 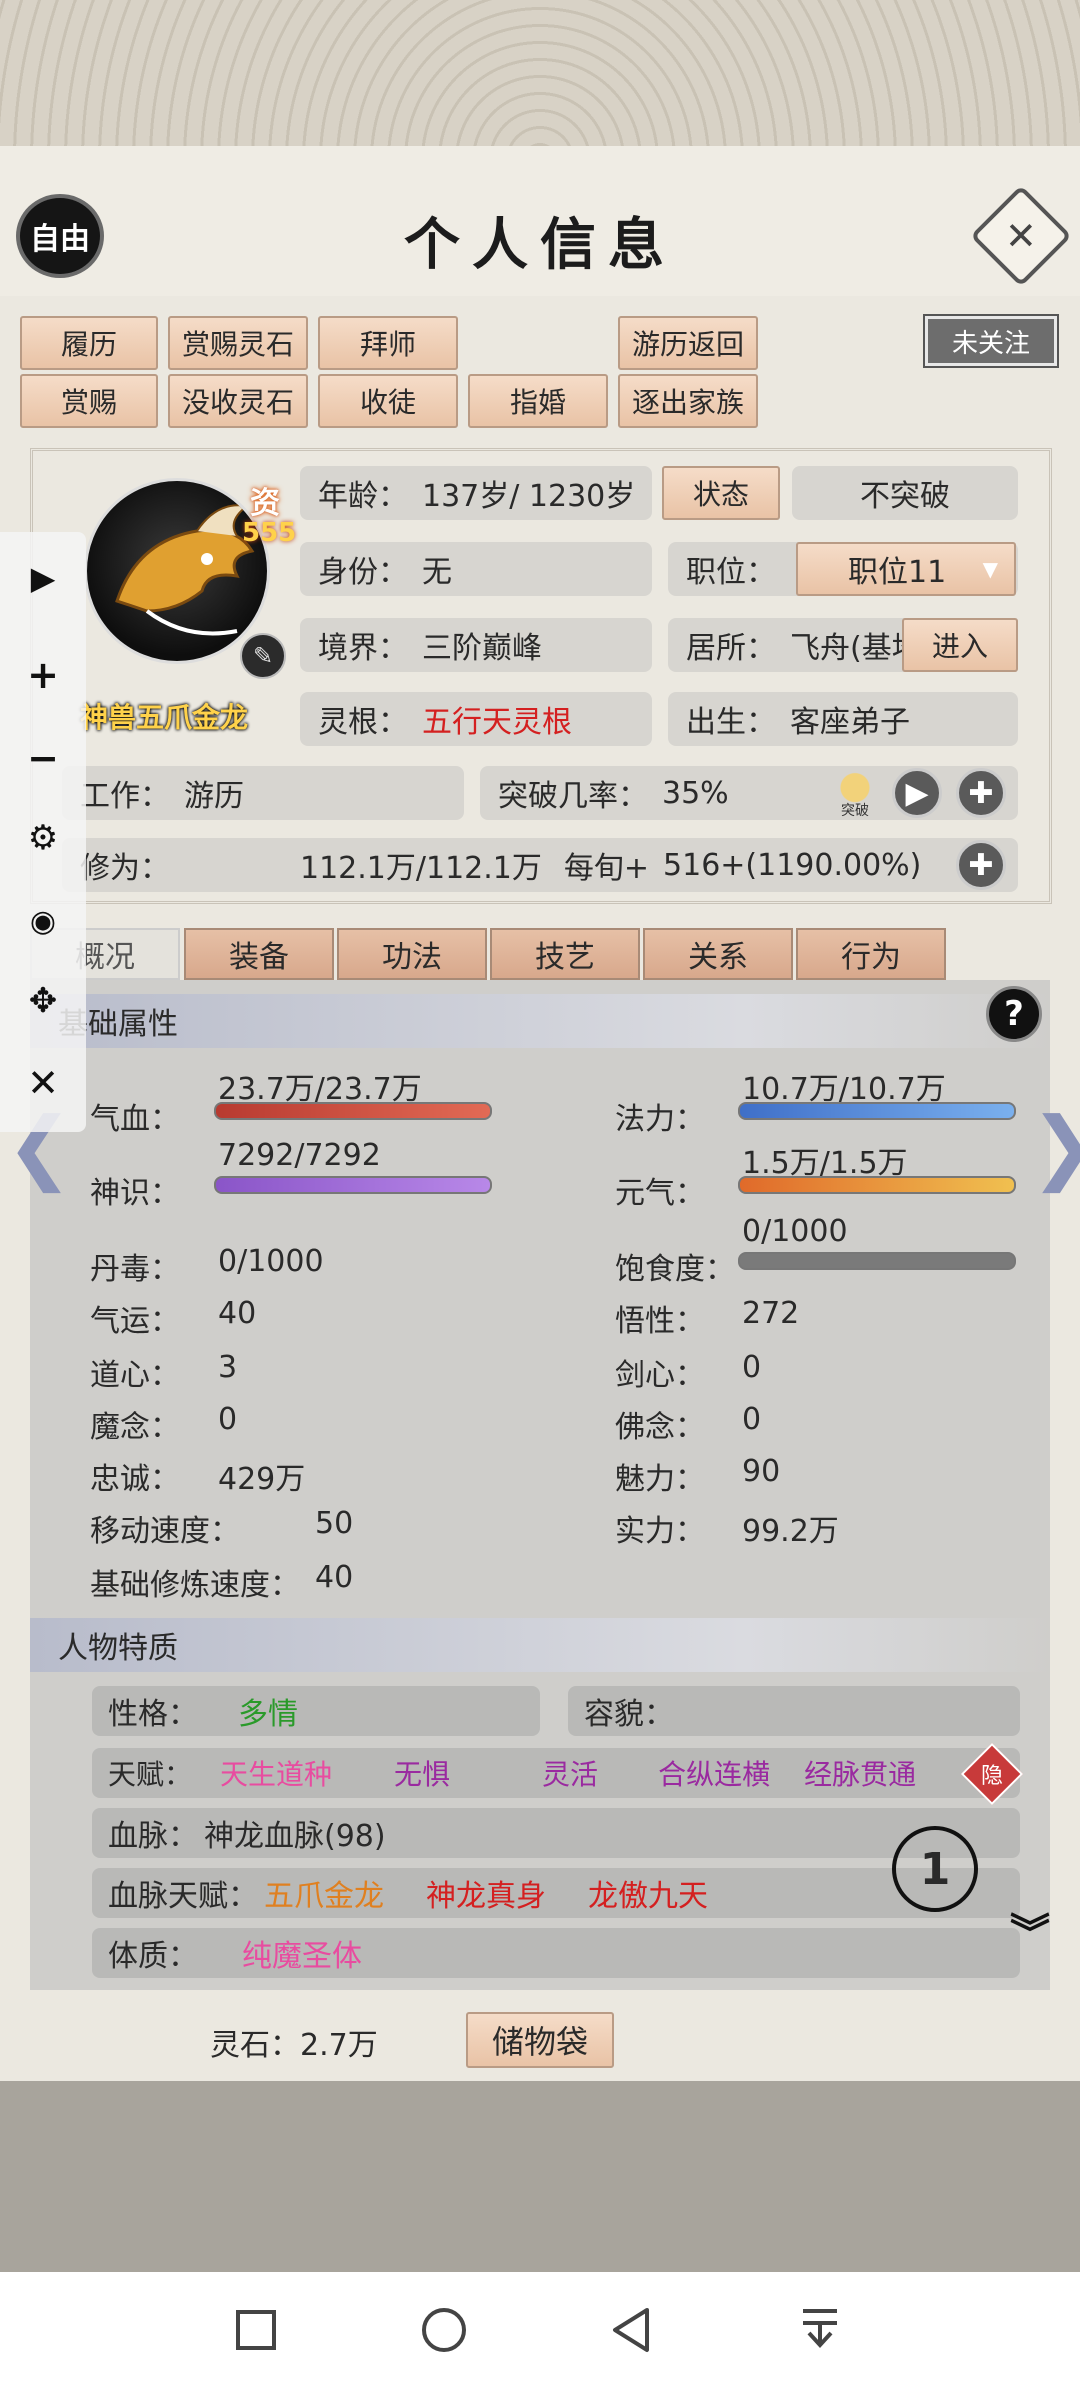 I want to click on work-label: 工作：, so click(x=125, y=796).